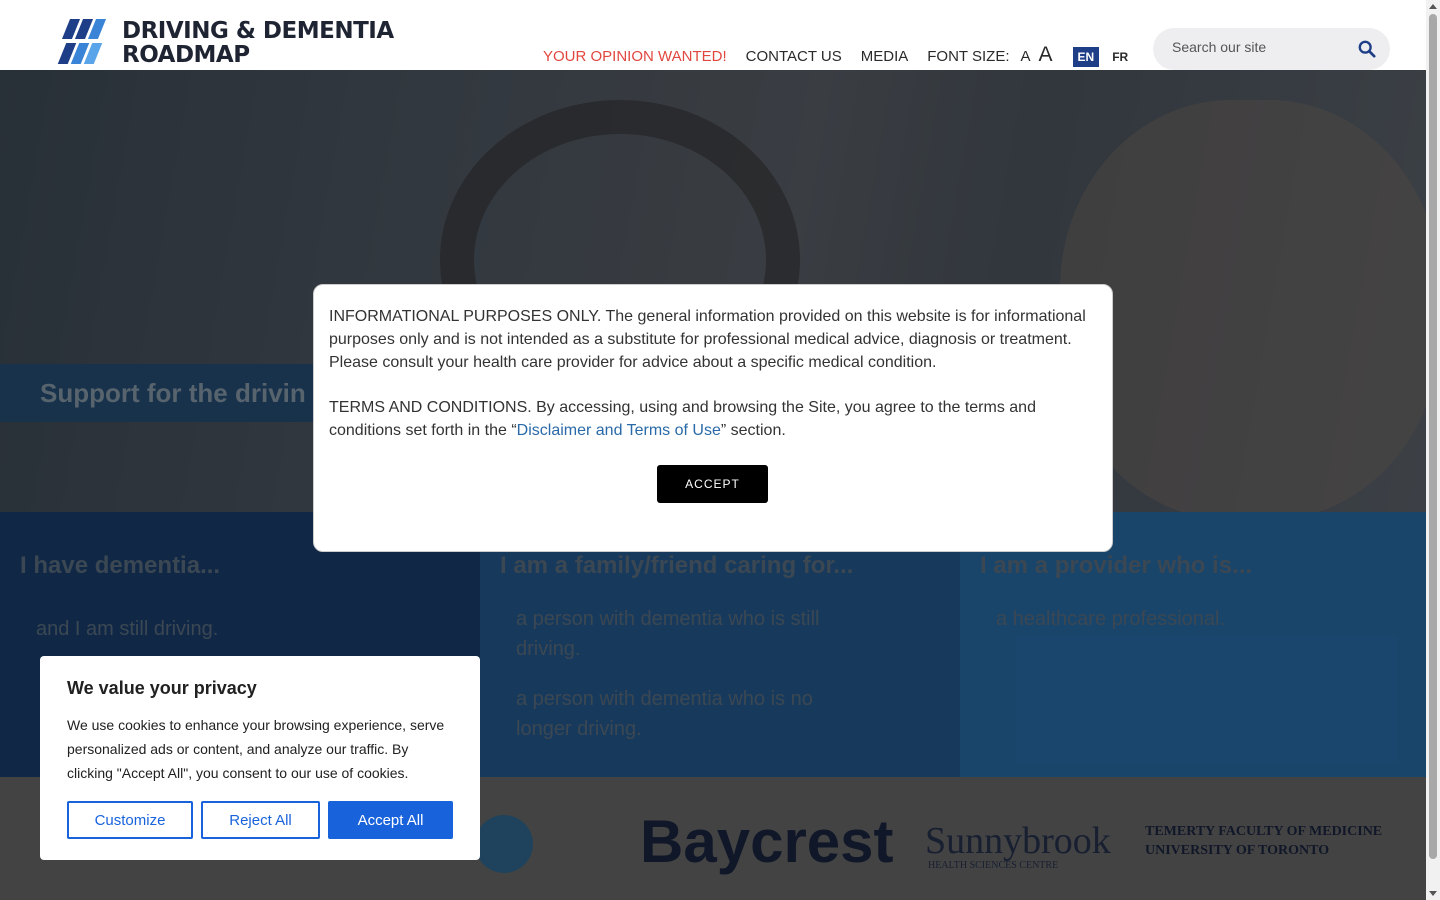  Describe the element at coordinates (258, 31) in the screenshot. I see `logo-line-1: DRIVING & DEMENTIA` at that location.